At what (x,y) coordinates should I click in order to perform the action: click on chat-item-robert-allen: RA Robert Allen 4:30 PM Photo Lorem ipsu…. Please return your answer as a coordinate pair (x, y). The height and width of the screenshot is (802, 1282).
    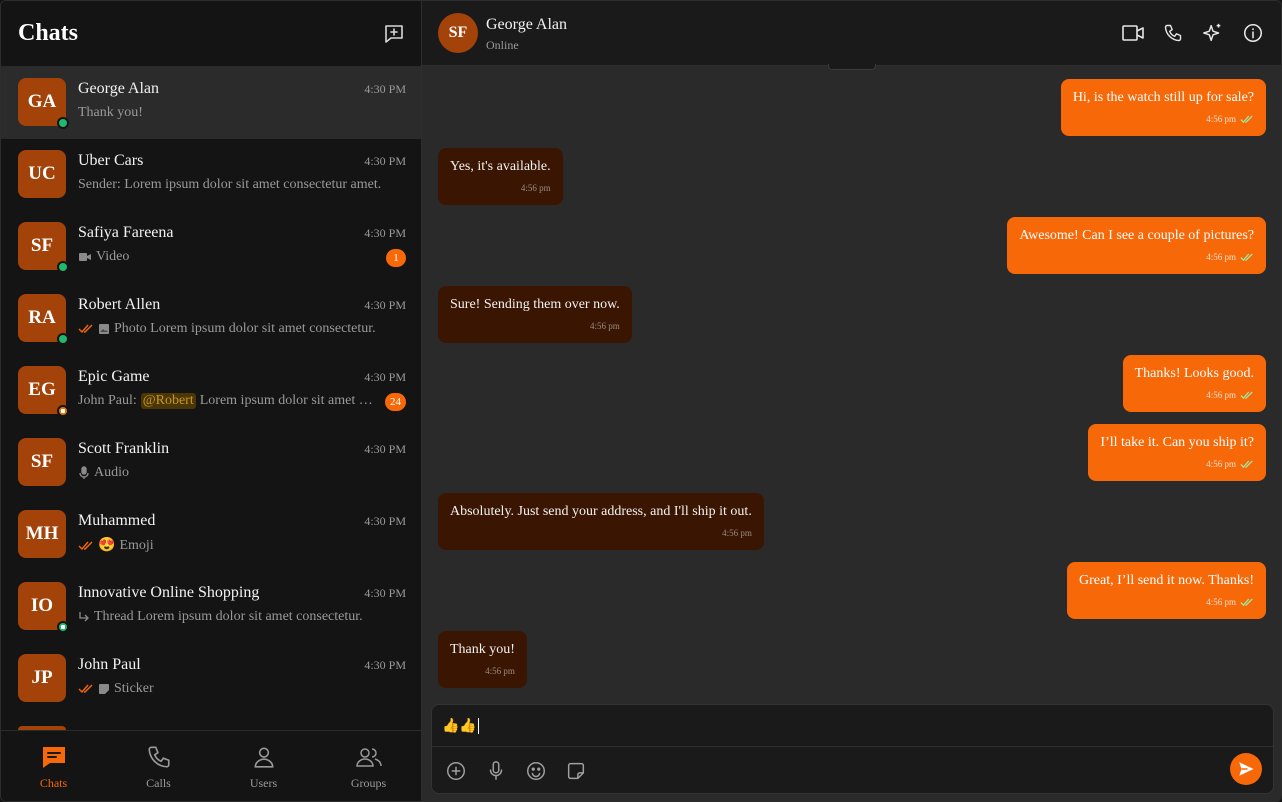
    Looking at the image, I should click on (211, 319).